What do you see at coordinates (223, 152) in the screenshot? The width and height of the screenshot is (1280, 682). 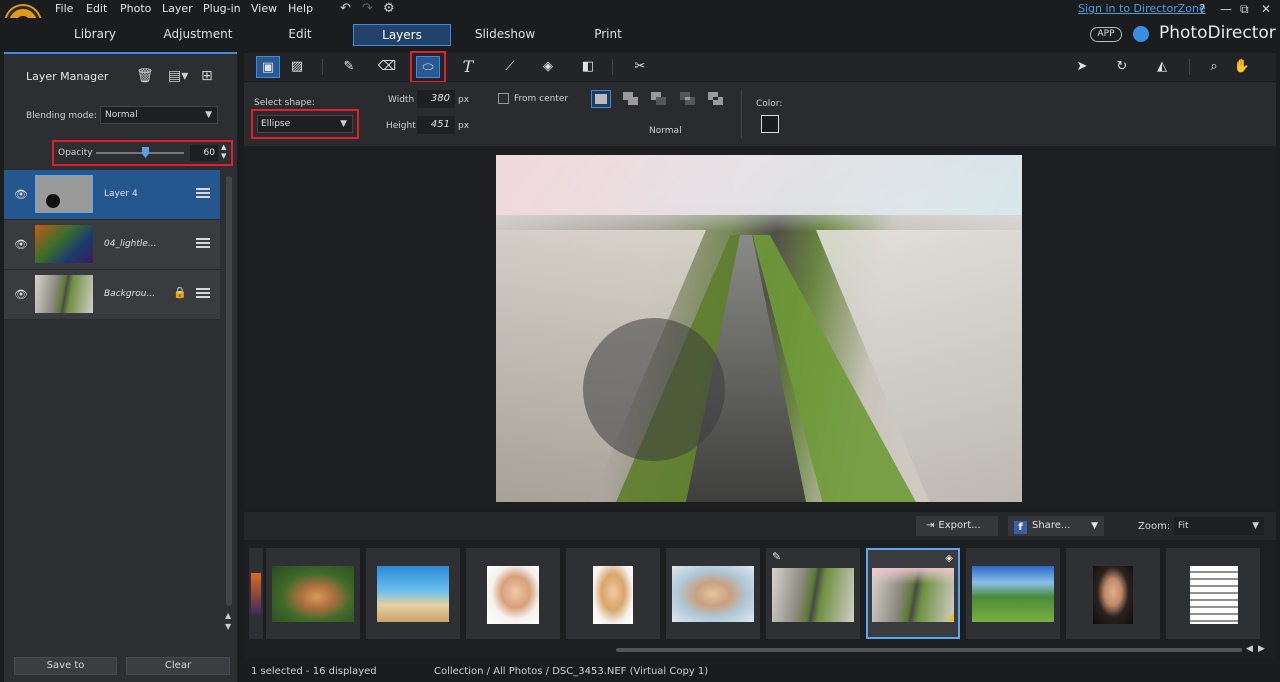 I see `opacity-stepper: ▲ ▼` at bounding box center [223, 152].